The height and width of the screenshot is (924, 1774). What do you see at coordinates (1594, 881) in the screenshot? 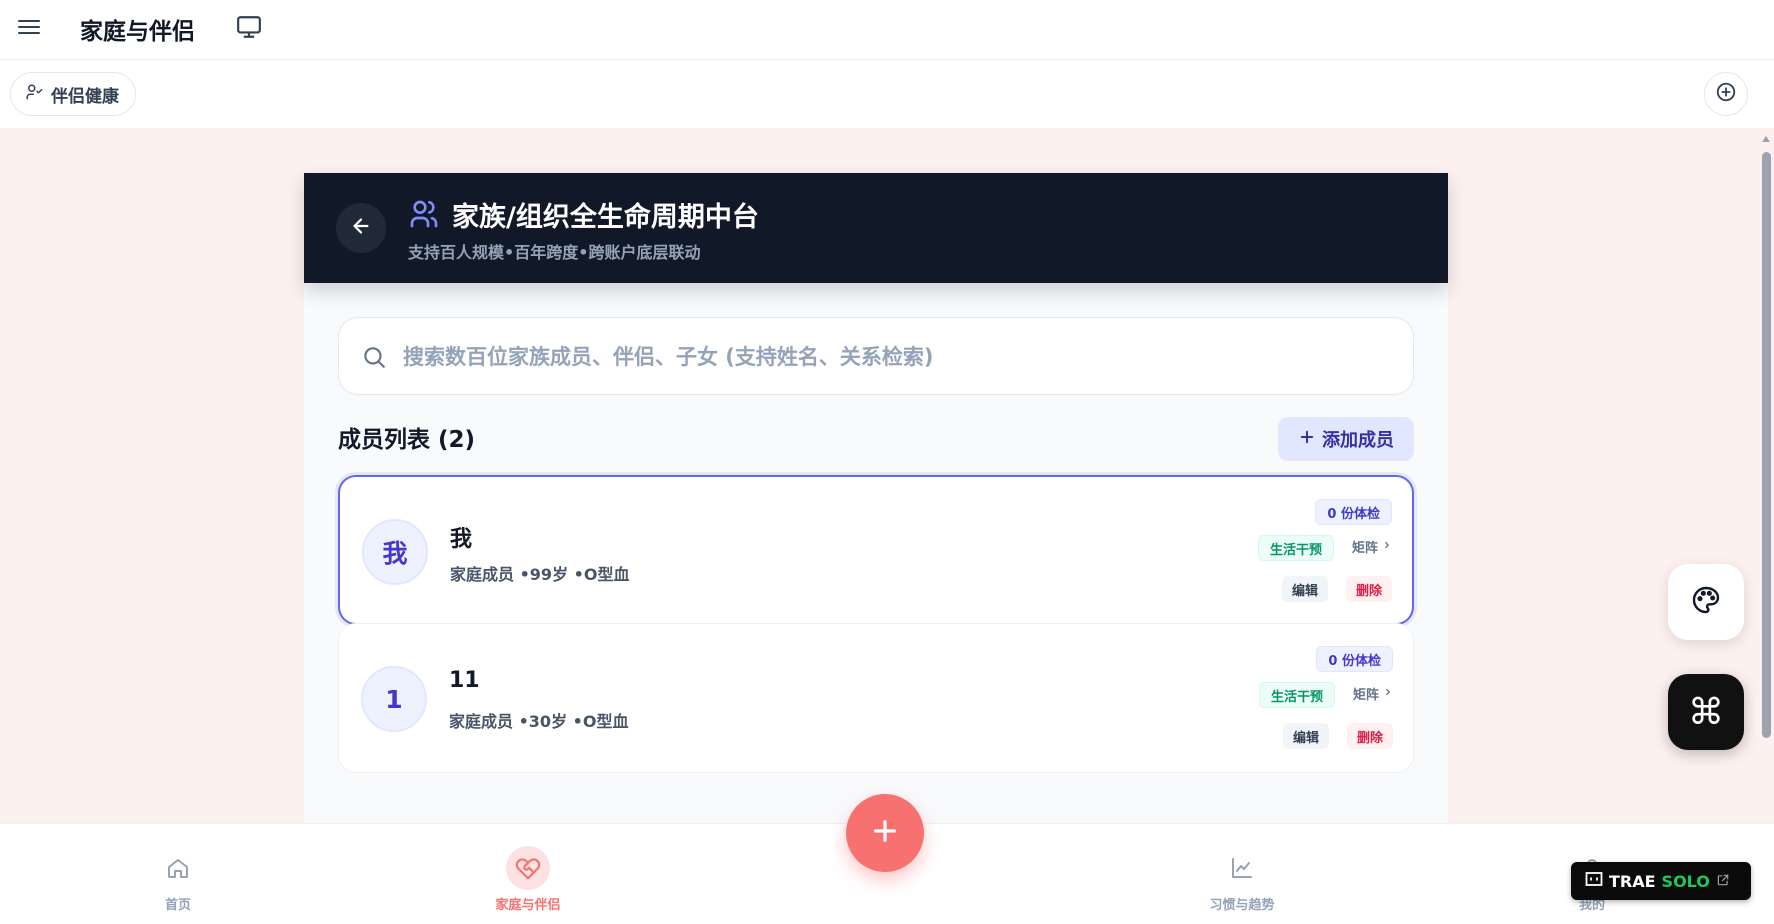
I see `trae-logo-icon` at bounding box center [1594, 881].